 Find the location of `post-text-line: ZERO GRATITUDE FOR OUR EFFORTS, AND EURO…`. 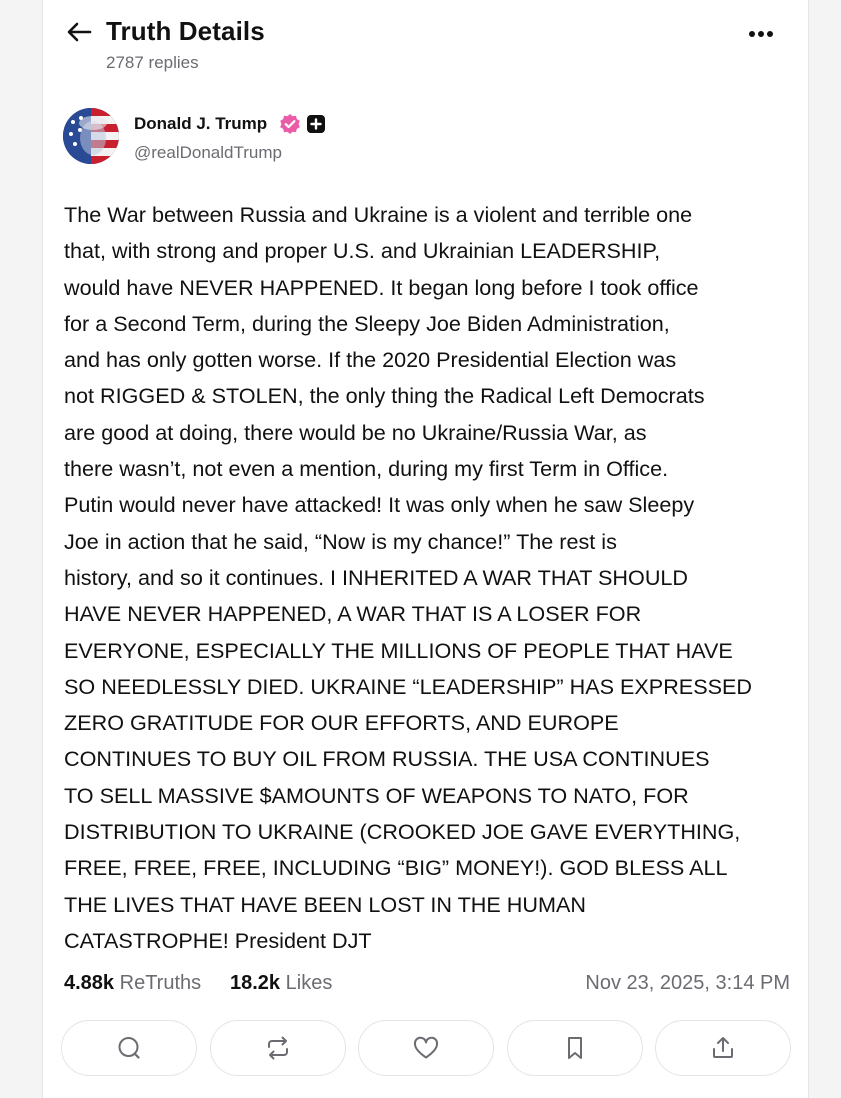

post-text-line: ZERO GRATITUDE FOR OUR EFFORTS, AND EURO… is located at coordinates (341, 723).